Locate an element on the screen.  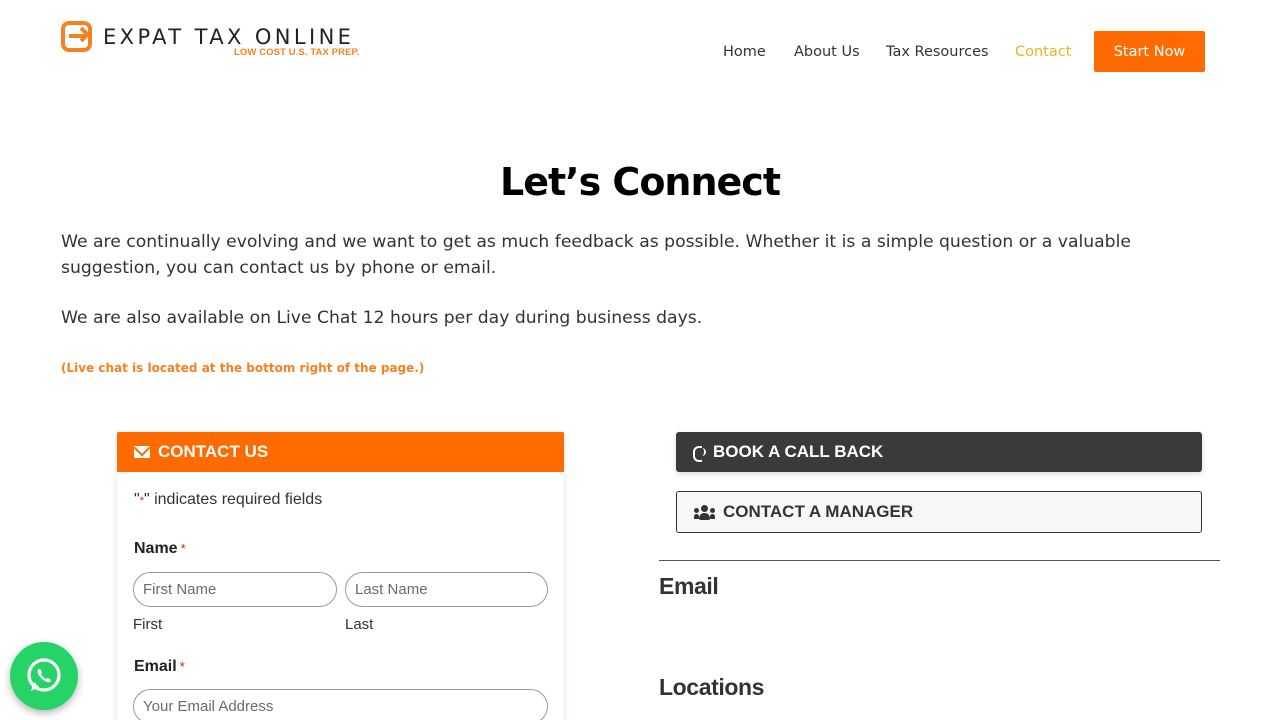
required-fields-note: "*" indicates required fields is located at coordinates (228, 500).